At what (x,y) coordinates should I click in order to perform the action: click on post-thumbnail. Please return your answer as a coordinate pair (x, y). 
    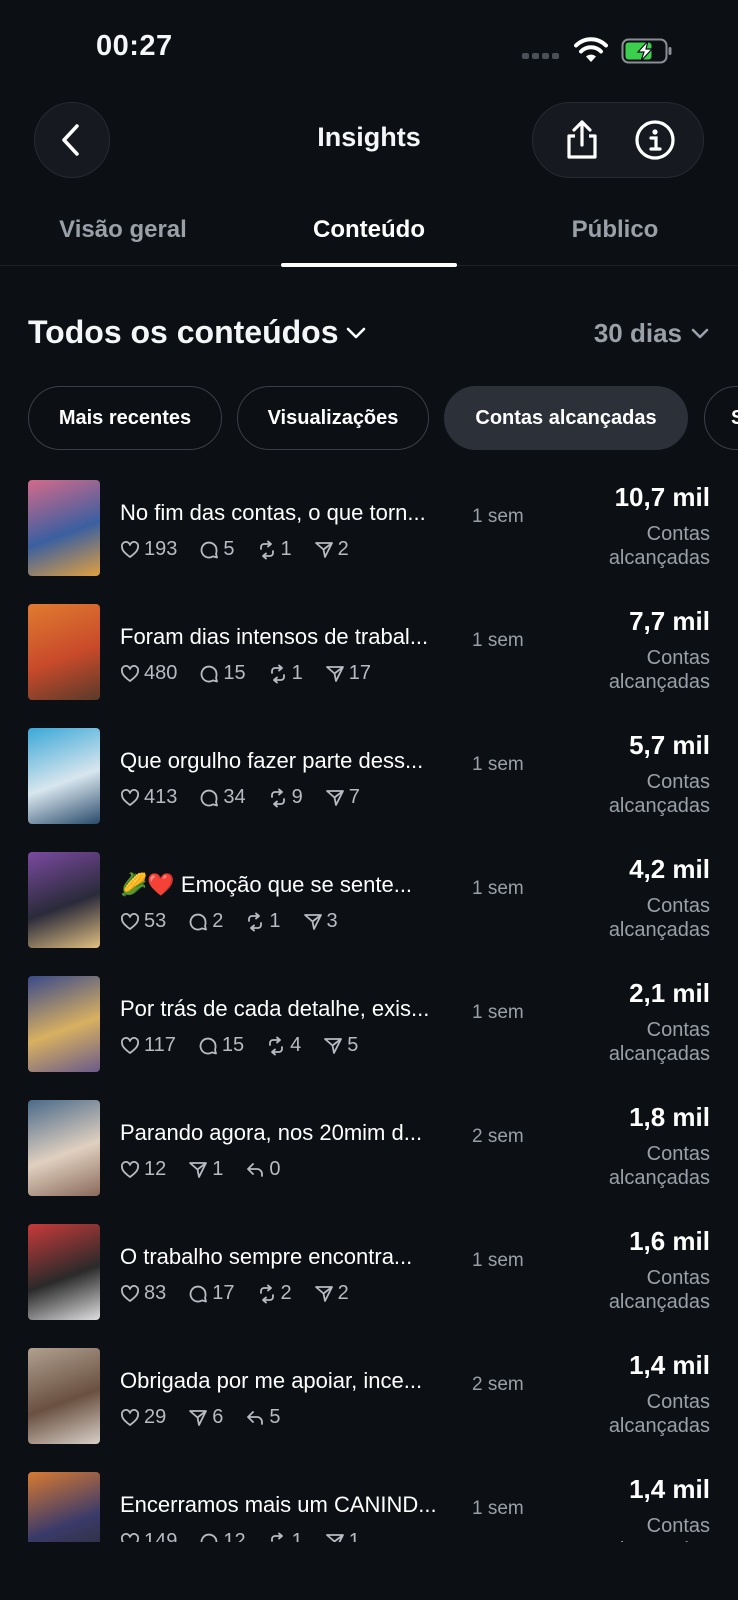
    Looking at the image, I should click on (64, 776).